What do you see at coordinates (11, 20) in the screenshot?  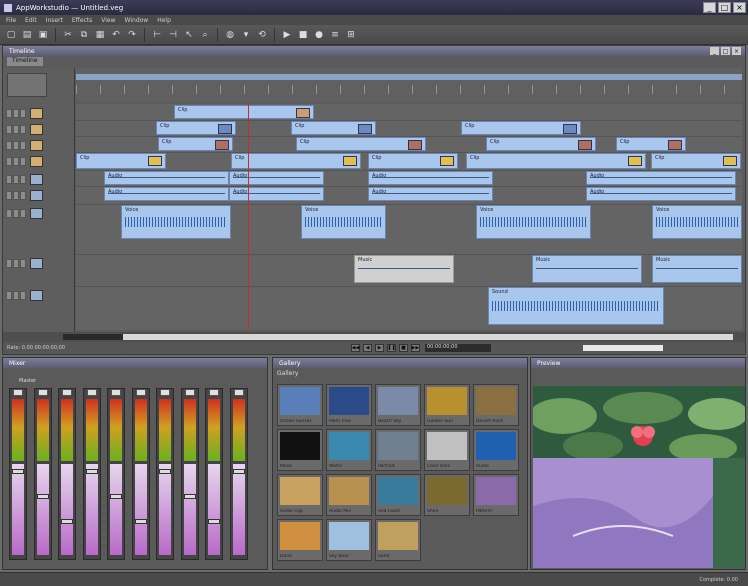 I see `menu-file: File` at bounding box center [11, 20].